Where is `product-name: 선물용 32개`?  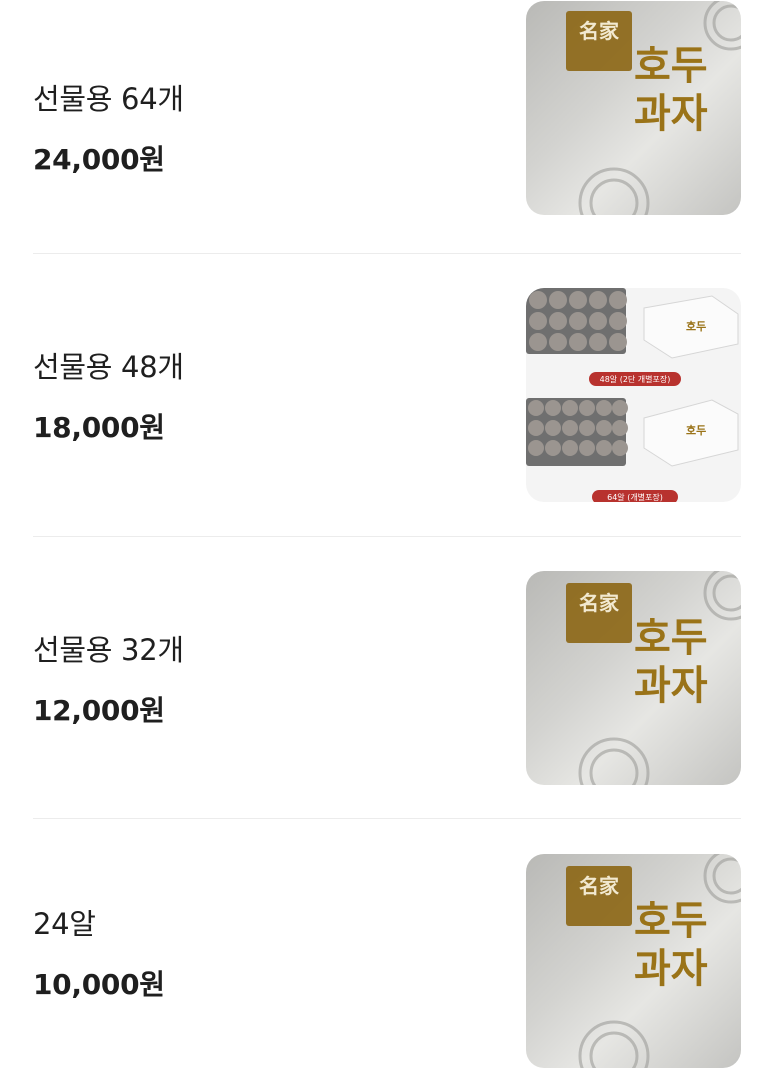
product-name: 선물용 32개 is located at coordinates (108, 649).